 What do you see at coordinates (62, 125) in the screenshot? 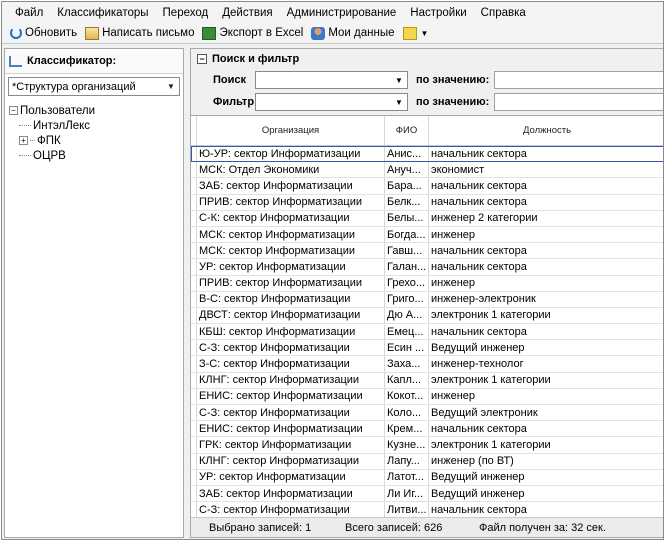
I see `tree-node-label: ИнтэлЛекс` at bounding box center [62, 125].